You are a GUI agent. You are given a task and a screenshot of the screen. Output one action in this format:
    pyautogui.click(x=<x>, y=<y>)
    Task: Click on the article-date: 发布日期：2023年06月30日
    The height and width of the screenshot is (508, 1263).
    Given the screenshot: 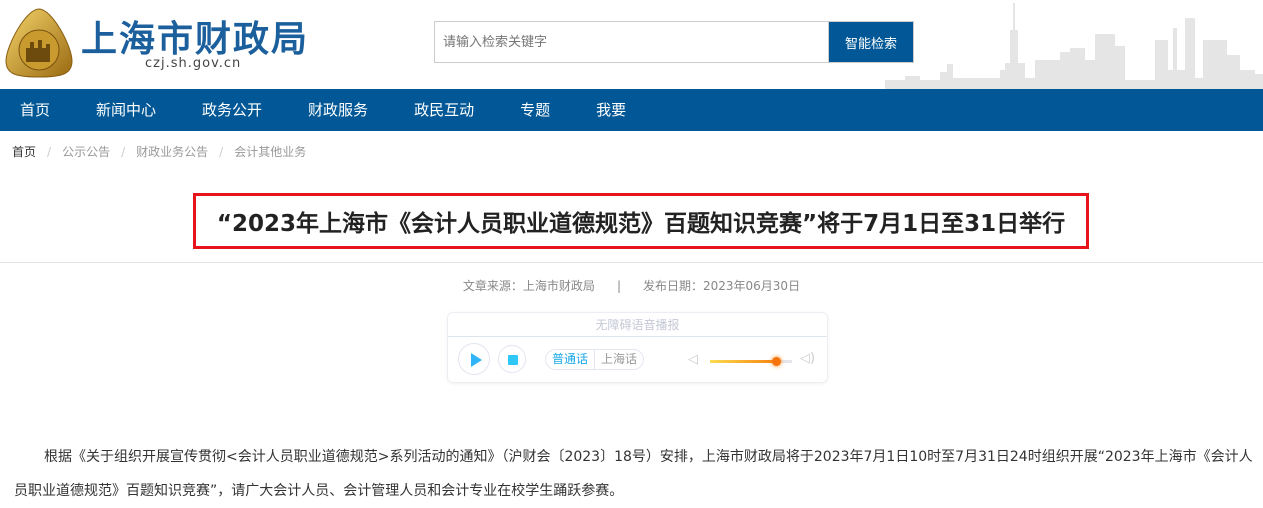 What is the action you would take?
    pyautogui.click(x=721, y=286)
    